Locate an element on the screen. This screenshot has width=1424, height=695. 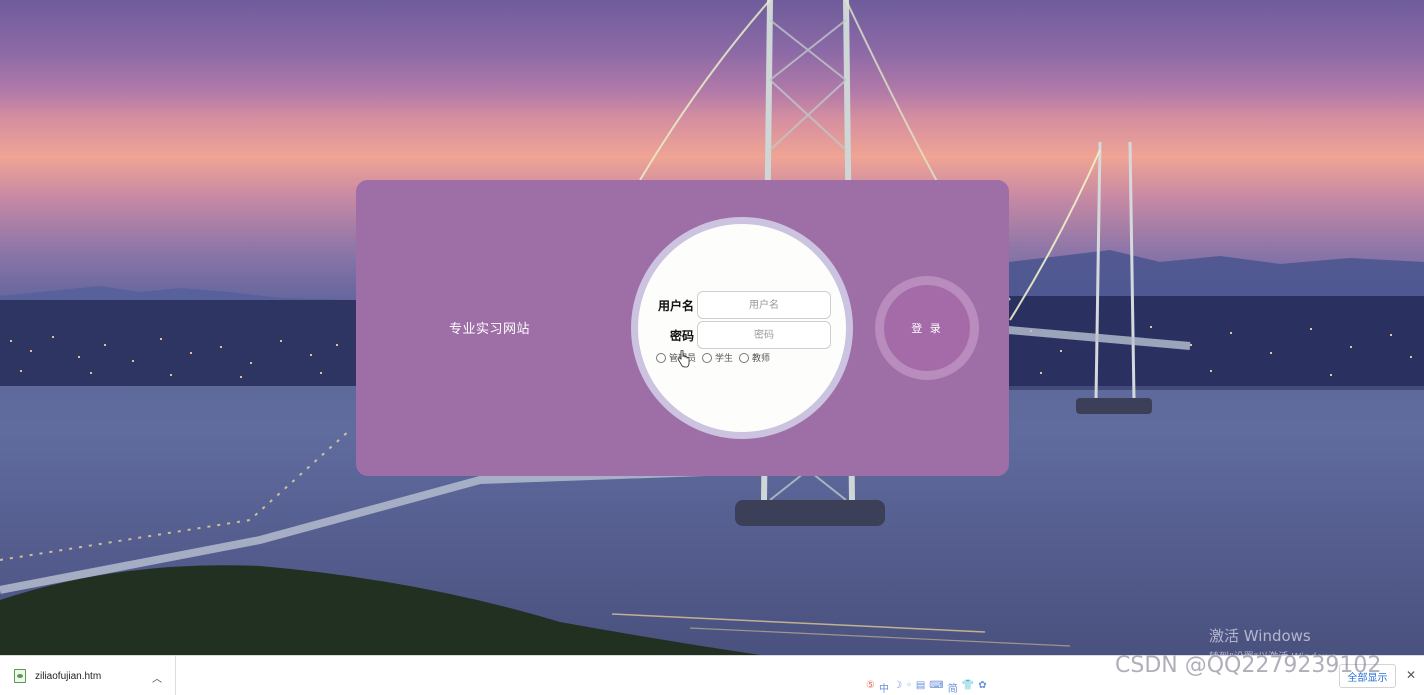
ime-skin-icon: 👕 is located at coordinates (968, 687).